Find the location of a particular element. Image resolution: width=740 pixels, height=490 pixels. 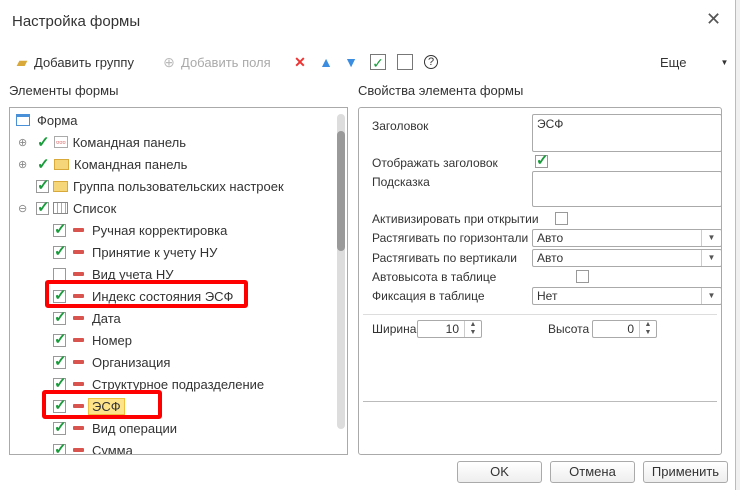

tree-item: Организация is located at coordinates (90, 362).